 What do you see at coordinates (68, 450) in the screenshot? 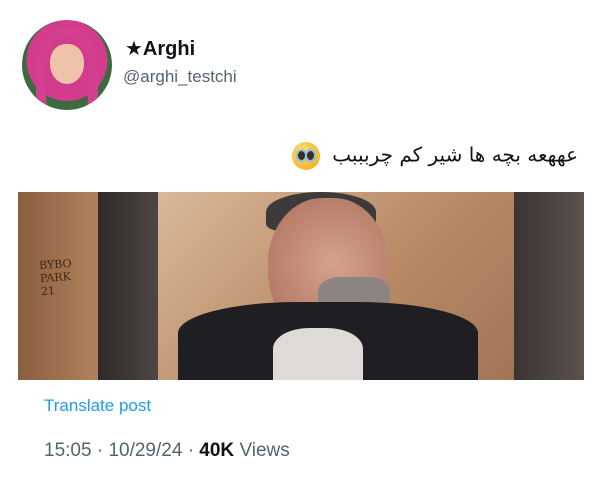
I see `post-time: 15:05` at bounding box center [68, 450].